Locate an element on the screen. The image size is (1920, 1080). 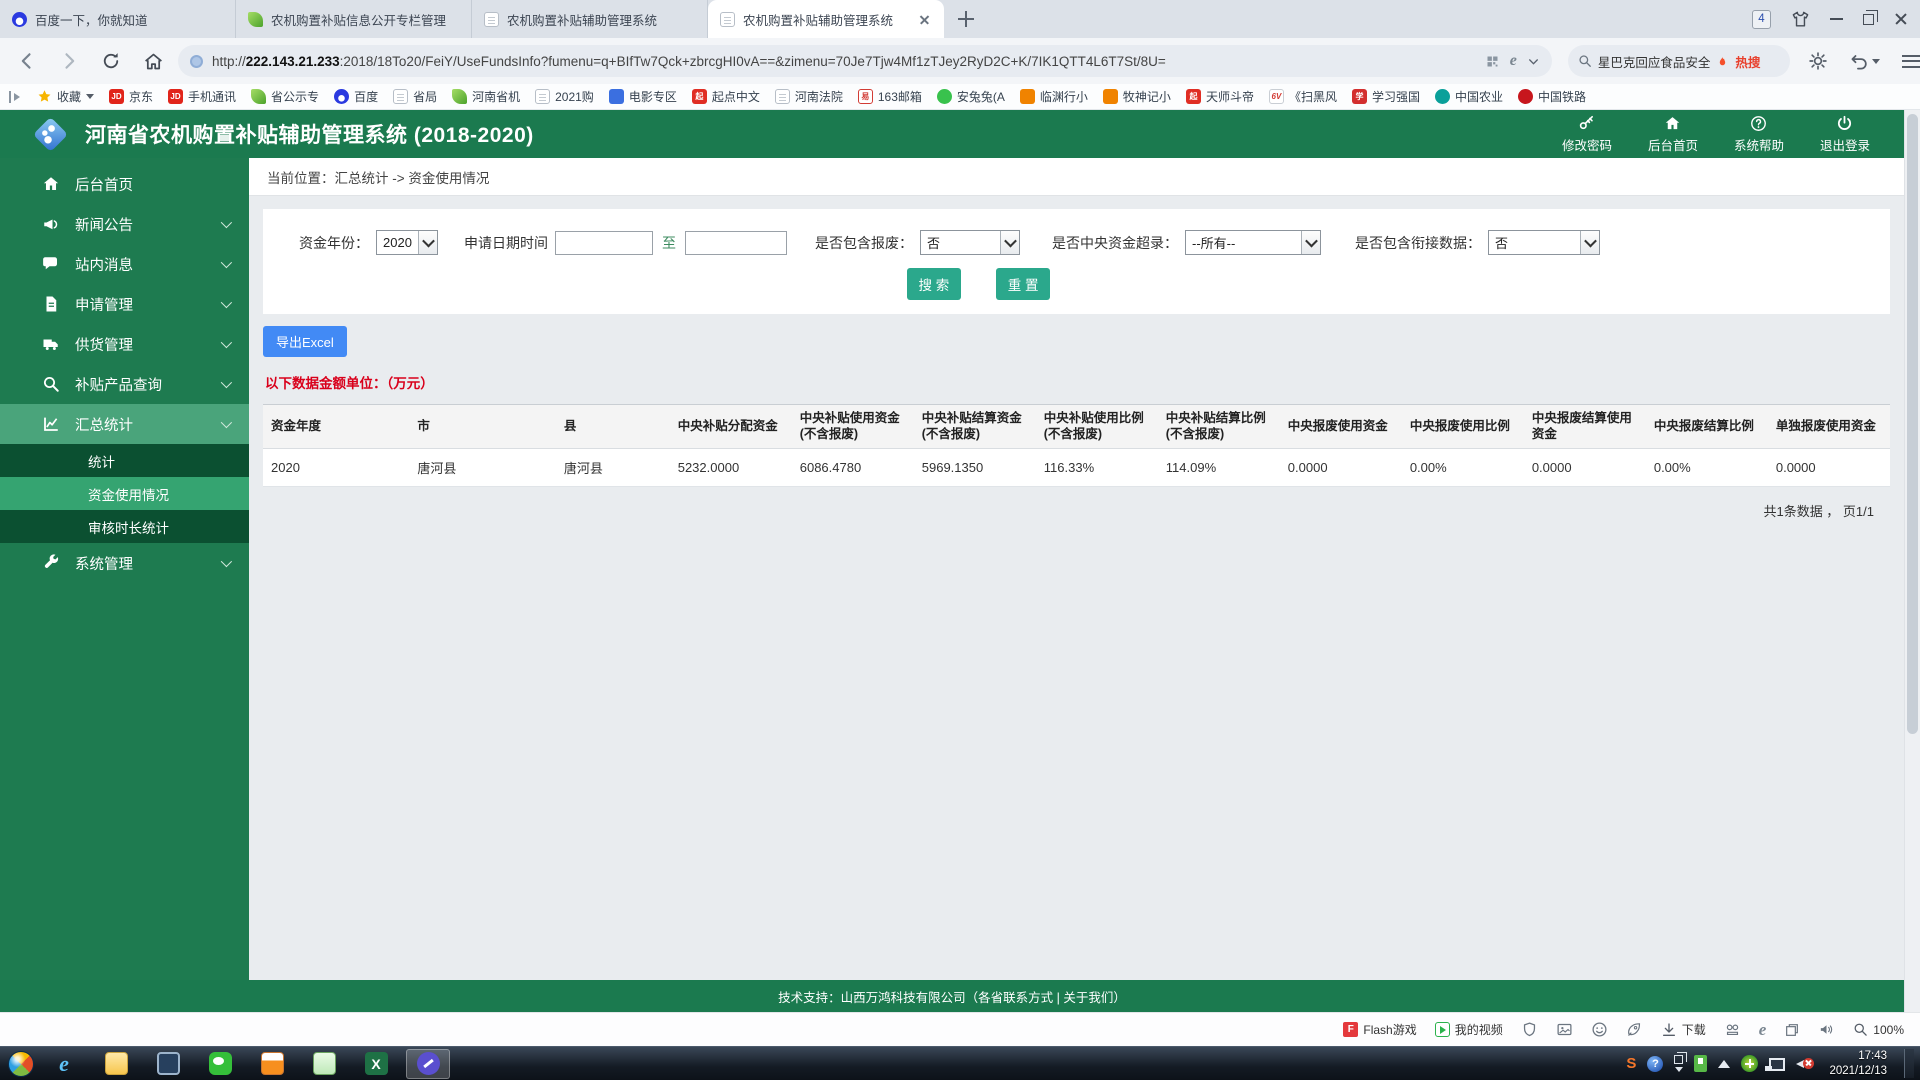
new-tab-button is located at coordinates (966, 19).